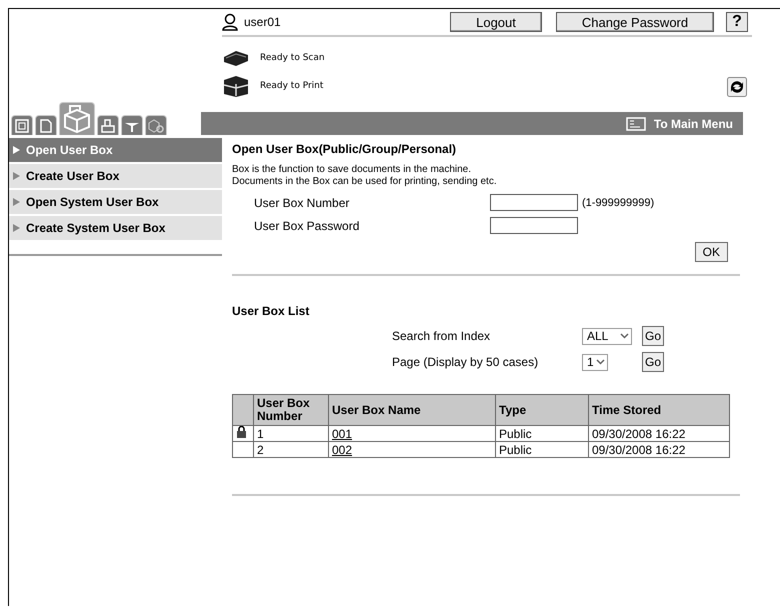 This screenshot has width=780, height=607. Describe the element at coordinates (291, 434) in the screenshot. I see `table-cell: 1` at that location.